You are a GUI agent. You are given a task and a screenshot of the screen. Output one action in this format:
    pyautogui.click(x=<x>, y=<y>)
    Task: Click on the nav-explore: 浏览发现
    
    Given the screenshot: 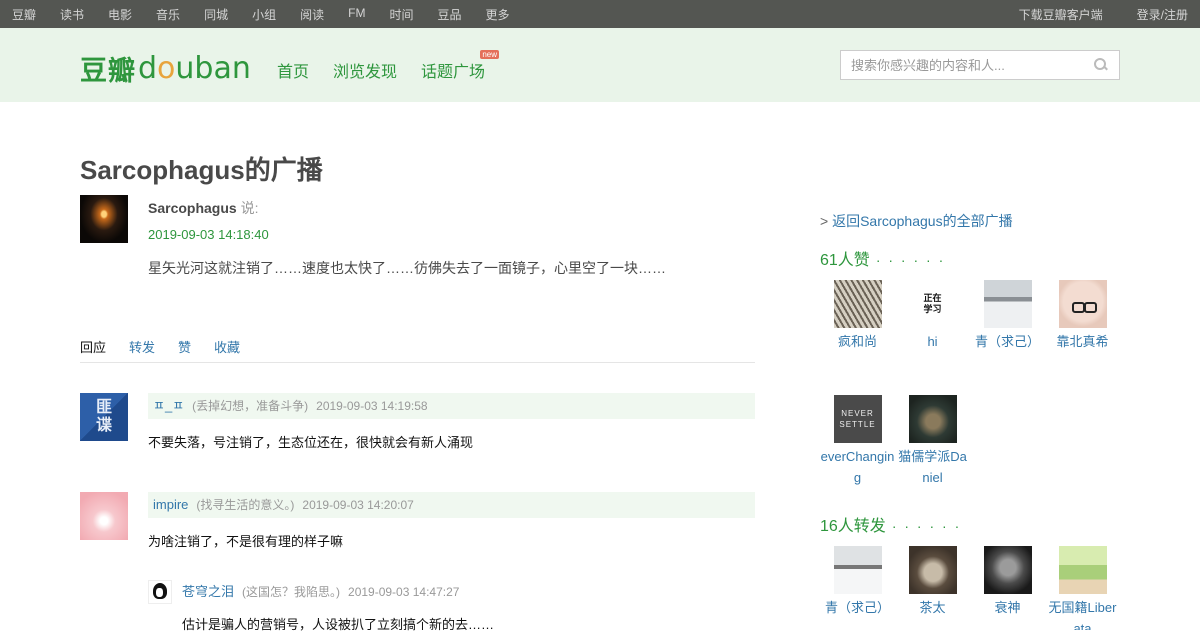 What is the action you would take?
    pyautogui.click(x=365, y=70)
    